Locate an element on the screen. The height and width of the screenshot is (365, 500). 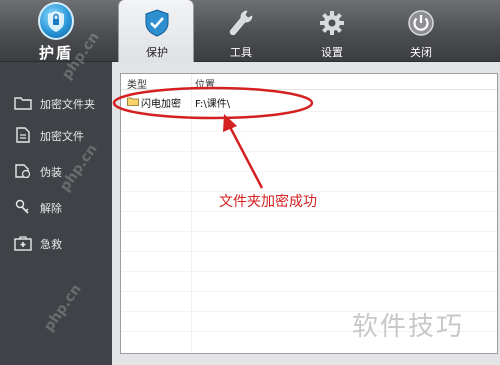
sidebar-item-label: 加密文件 is located at coordinates (62, 136).